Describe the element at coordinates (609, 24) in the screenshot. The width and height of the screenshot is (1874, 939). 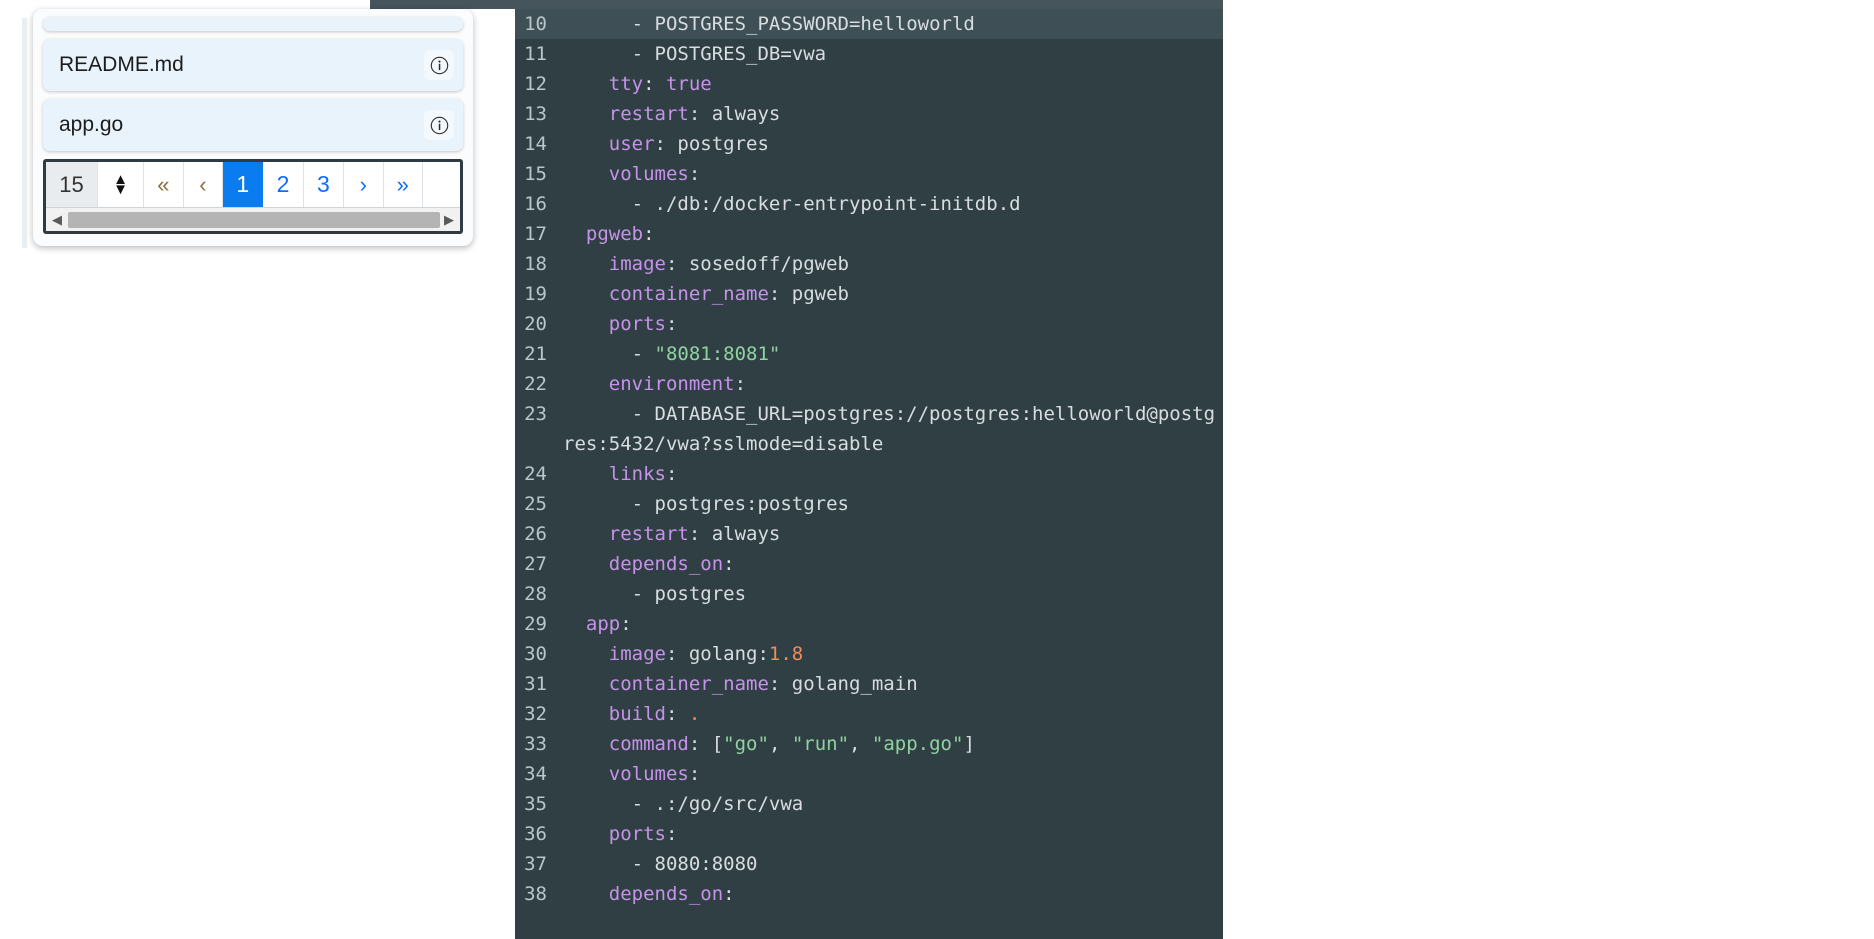
I see `code-token: -` at that location.